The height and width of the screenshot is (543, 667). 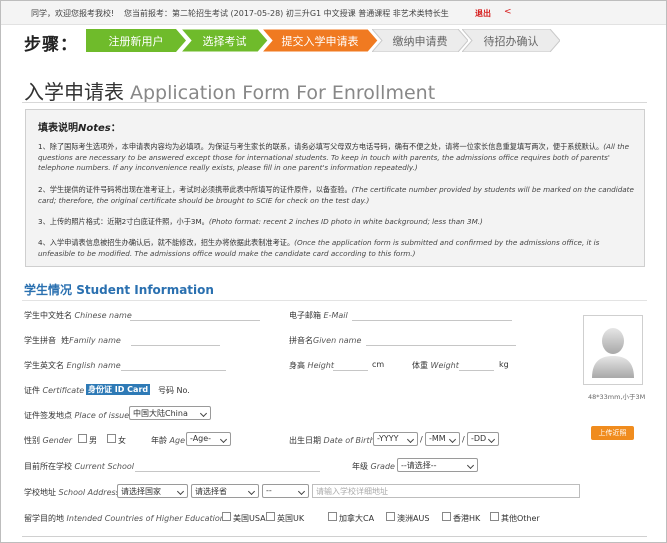 I want to click on destination-ca-label: 加拿大CA, so click(x=357, y=518).